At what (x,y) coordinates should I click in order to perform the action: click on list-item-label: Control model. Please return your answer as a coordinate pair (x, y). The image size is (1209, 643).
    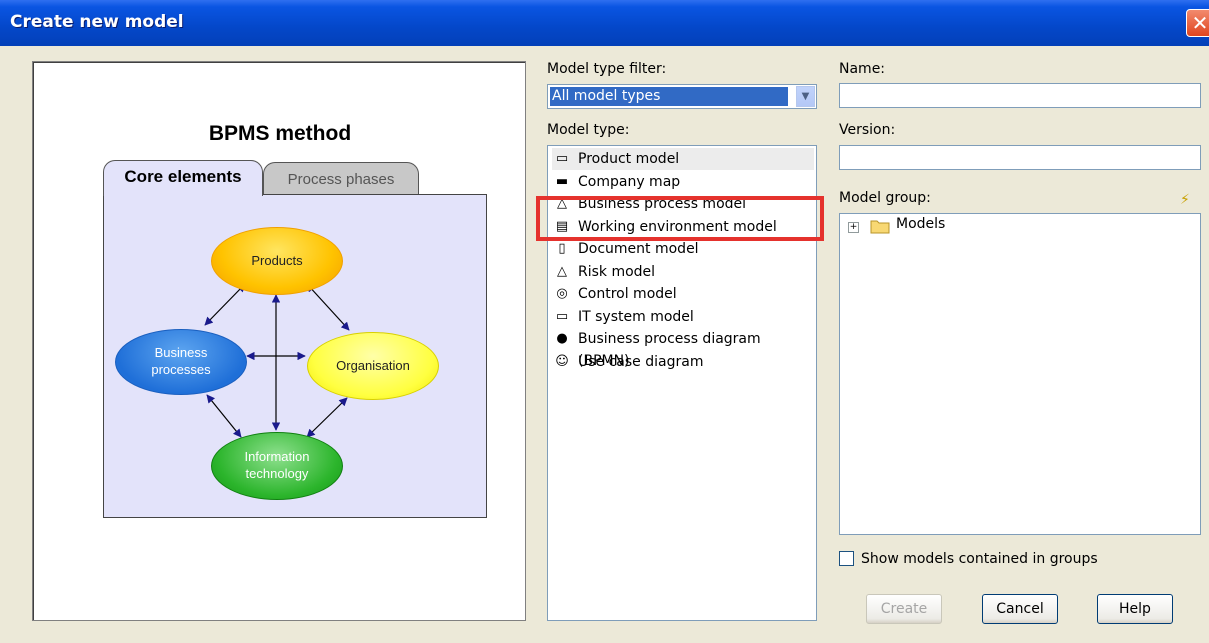
    Looking at the image, I should click on (627, 294).